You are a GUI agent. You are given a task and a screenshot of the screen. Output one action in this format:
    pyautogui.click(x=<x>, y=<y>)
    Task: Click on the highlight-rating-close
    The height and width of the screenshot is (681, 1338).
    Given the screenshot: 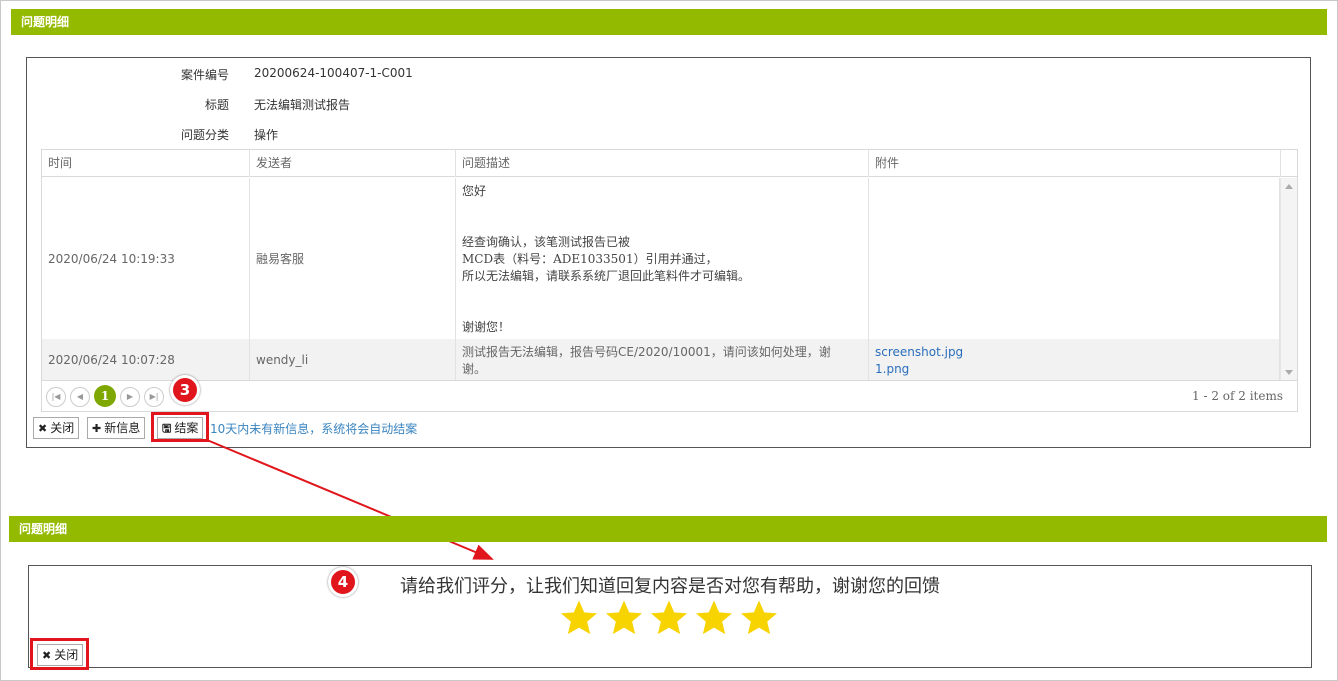 What is the action you would take?
    pyautogui.click(x=59, y=654)
    